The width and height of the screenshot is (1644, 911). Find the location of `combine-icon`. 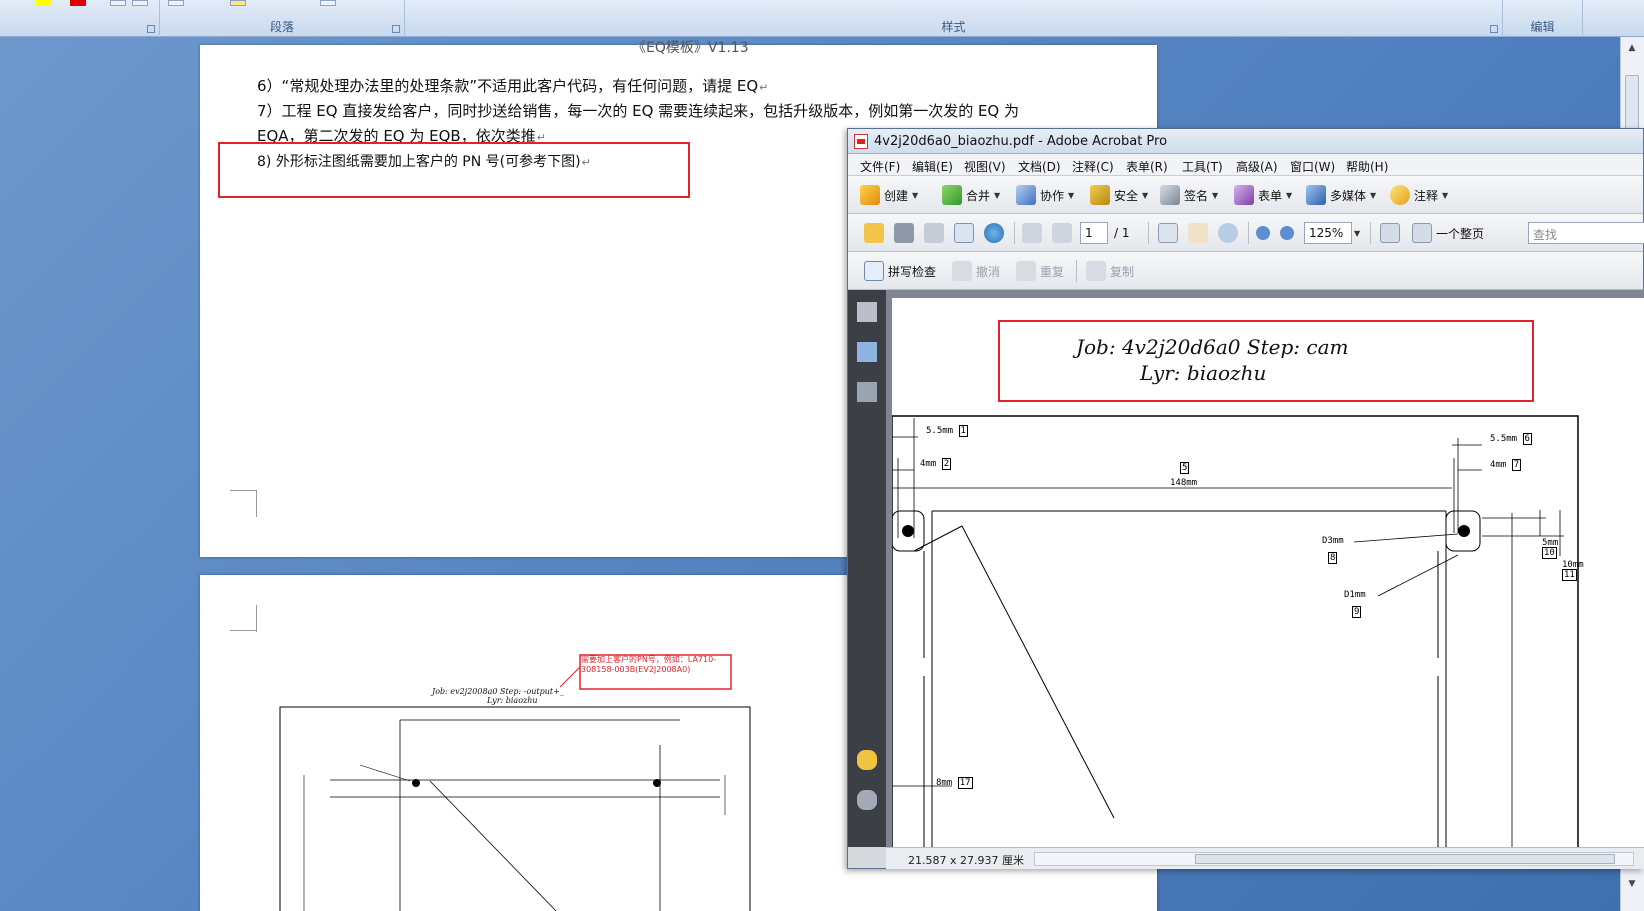

combine-icon is located at coordinates (952, 195).